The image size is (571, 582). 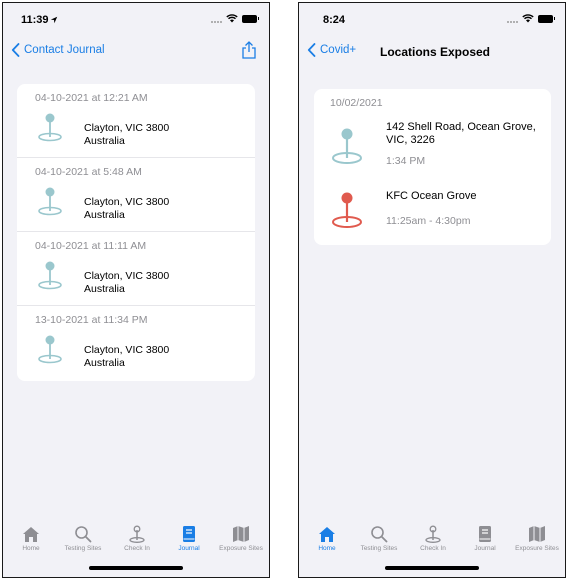 I want to click on status-bar: 11:39, so click(x=136, y=20).